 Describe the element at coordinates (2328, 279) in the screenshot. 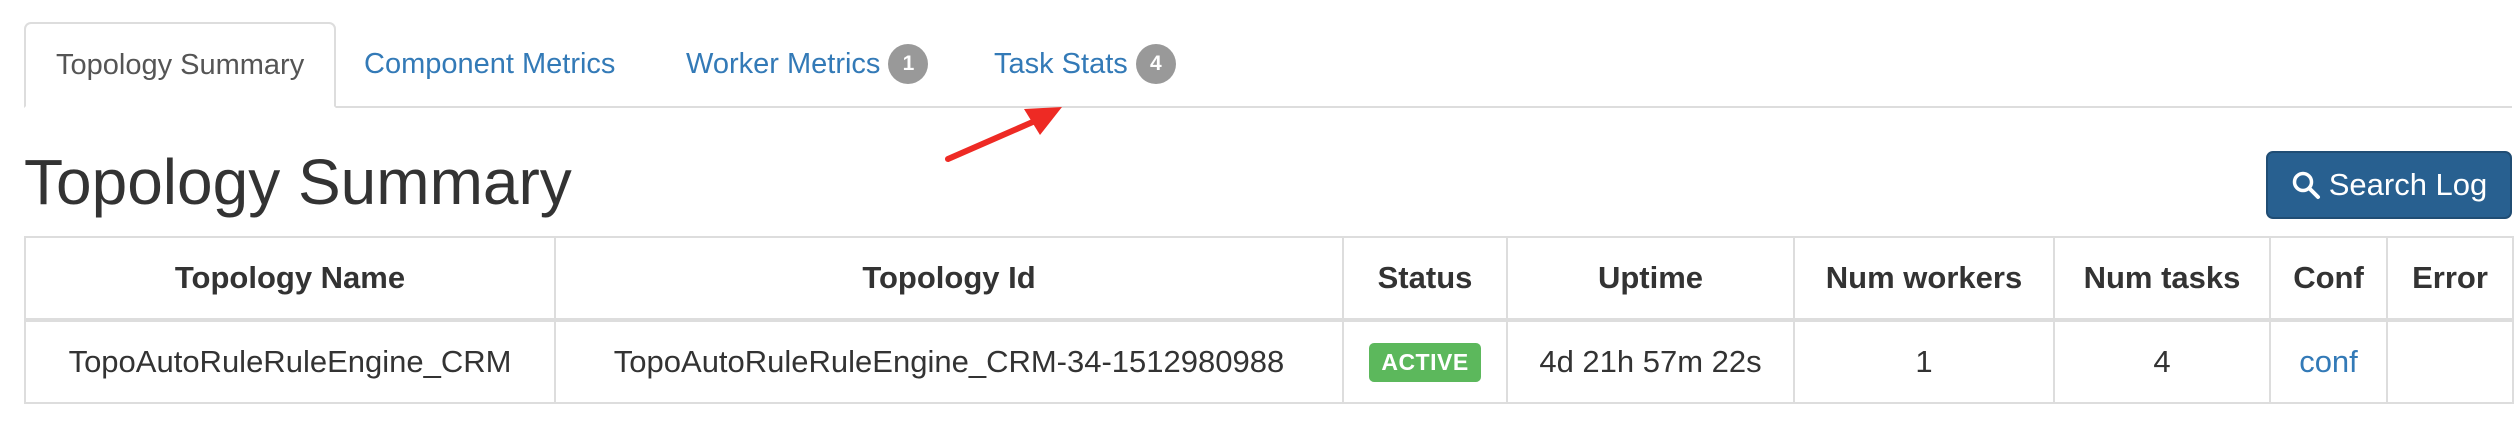

I see `header-conf: Conf` at that location.